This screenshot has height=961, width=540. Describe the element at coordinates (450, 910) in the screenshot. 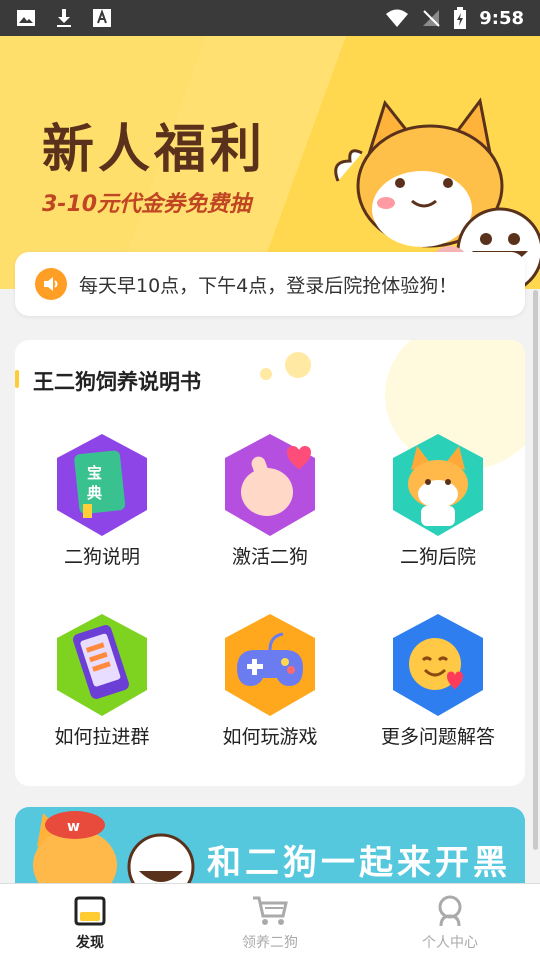

I see `user-icon` at that location.